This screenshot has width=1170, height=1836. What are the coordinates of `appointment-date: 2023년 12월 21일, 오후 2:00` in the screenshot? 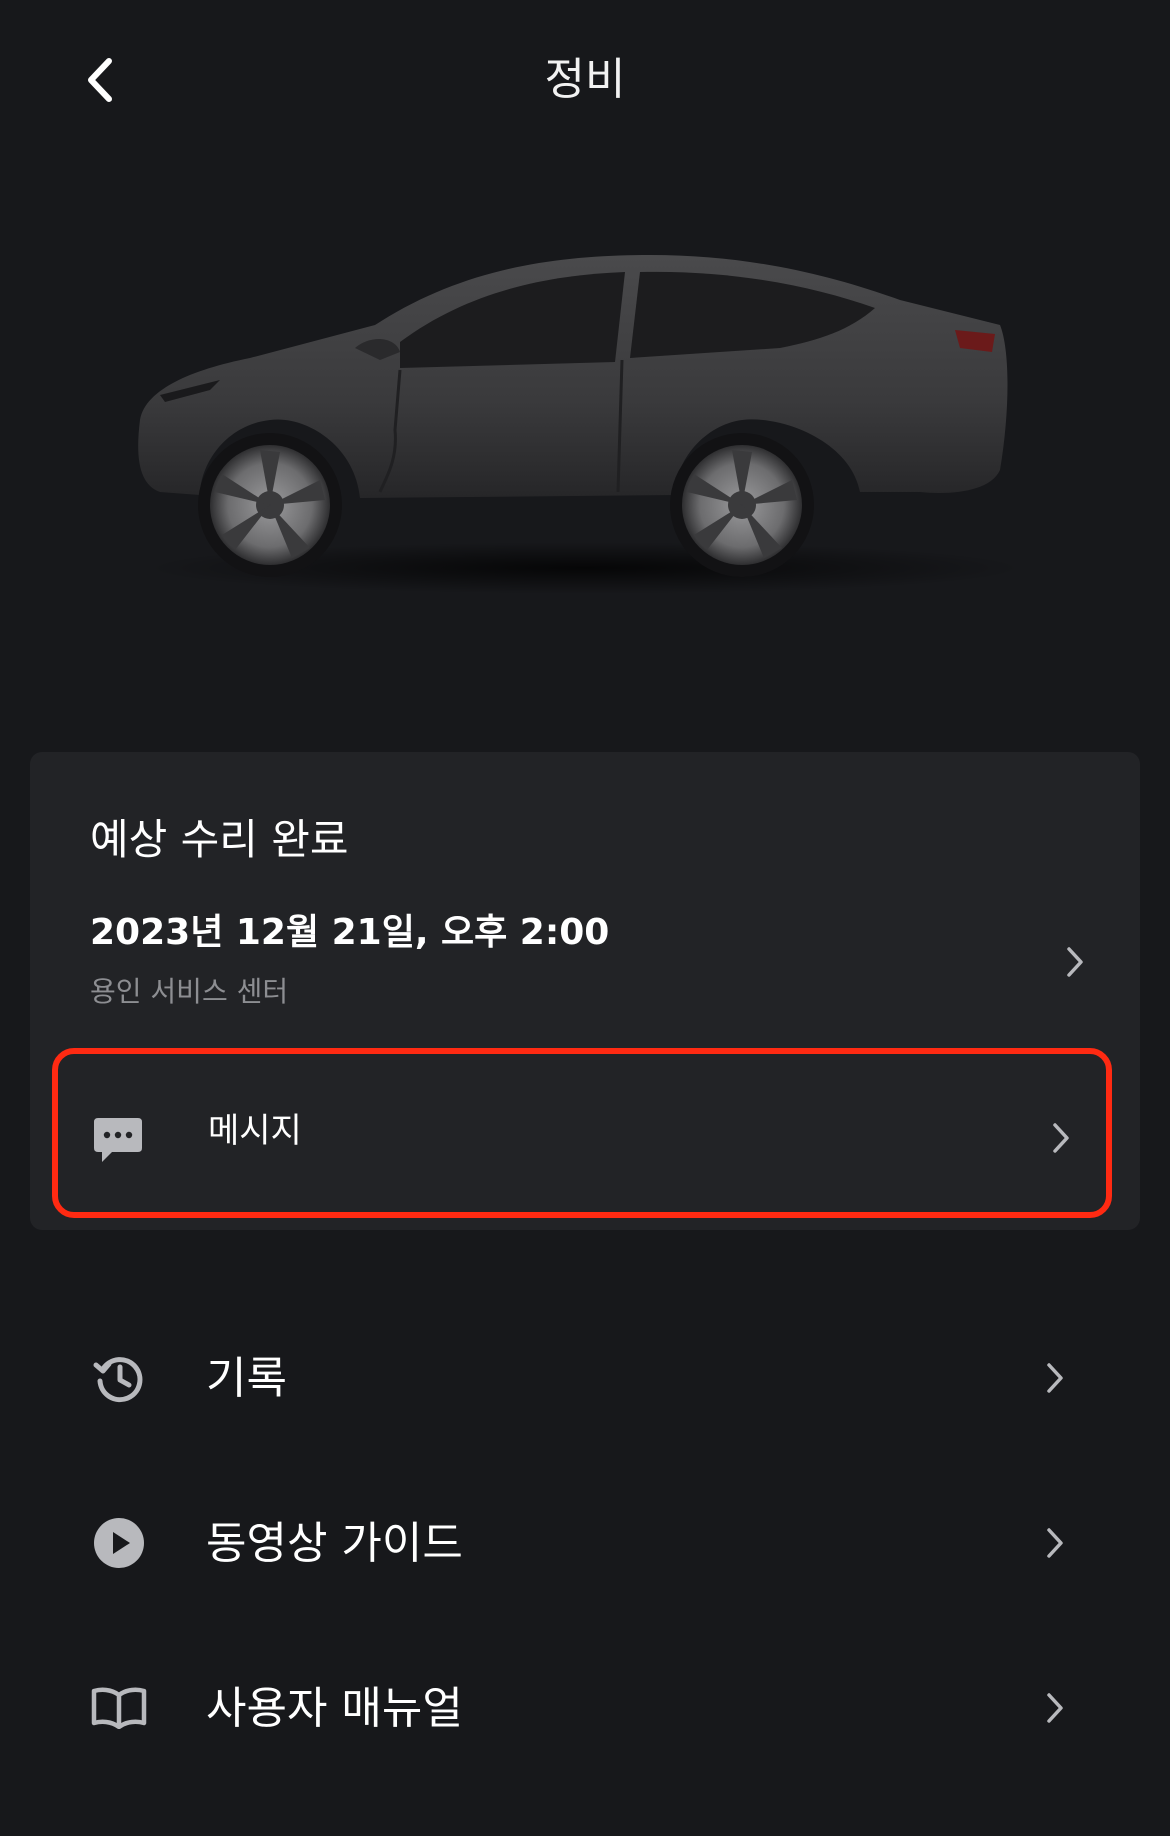 It's located at (350, 932).